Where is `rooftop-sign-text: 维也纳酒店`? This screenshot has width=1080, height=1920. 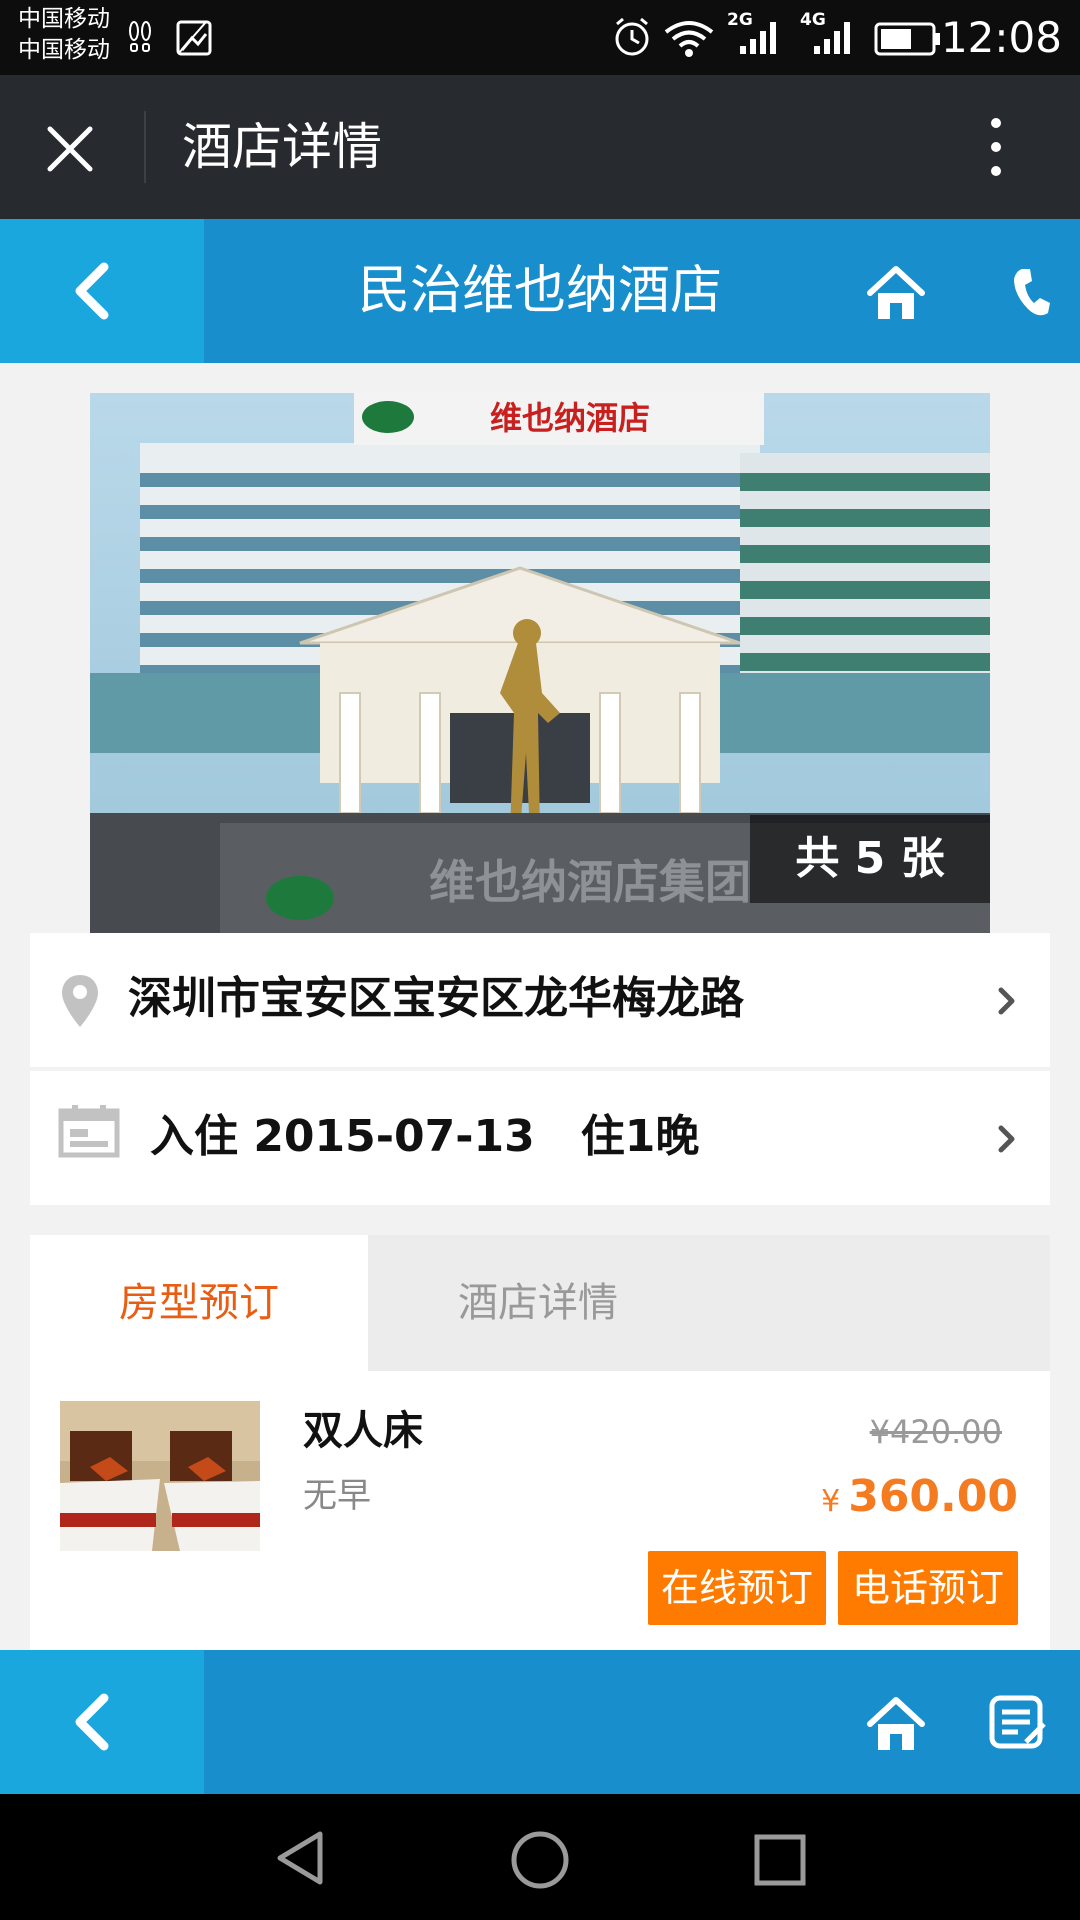
rooftop-sign-text: 维也纳酒店 is located at coordinates (570, 418).